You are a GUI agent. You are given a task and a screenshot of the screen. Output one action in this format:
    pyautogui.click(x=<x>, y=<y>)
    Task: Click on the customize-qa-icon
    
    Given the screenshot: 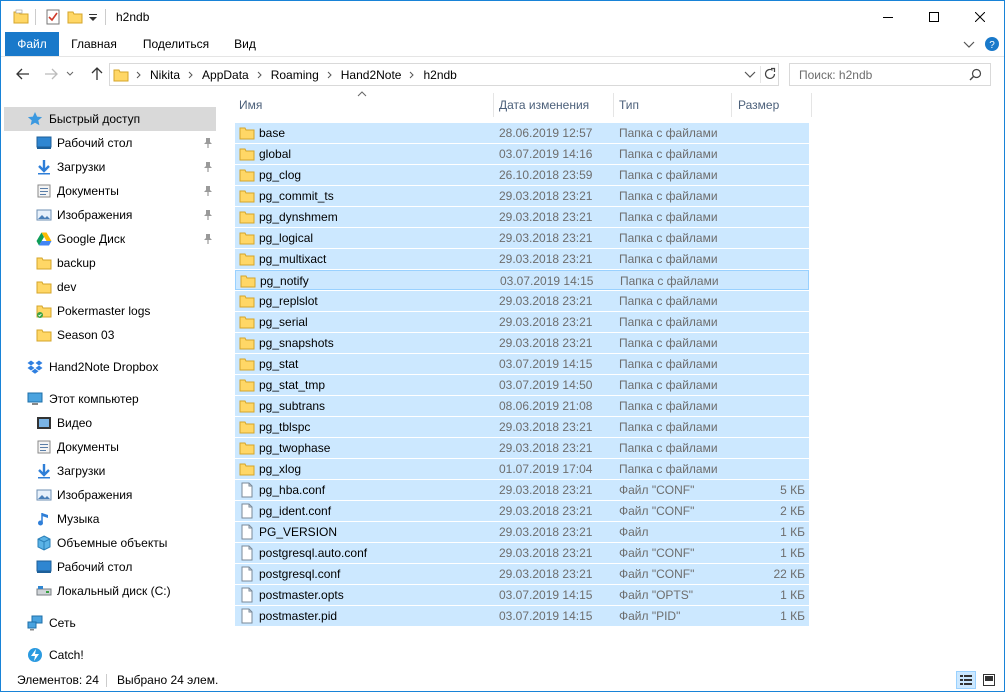 What is the action you would take?
    pyautogui.click(x=93, y=17)
    